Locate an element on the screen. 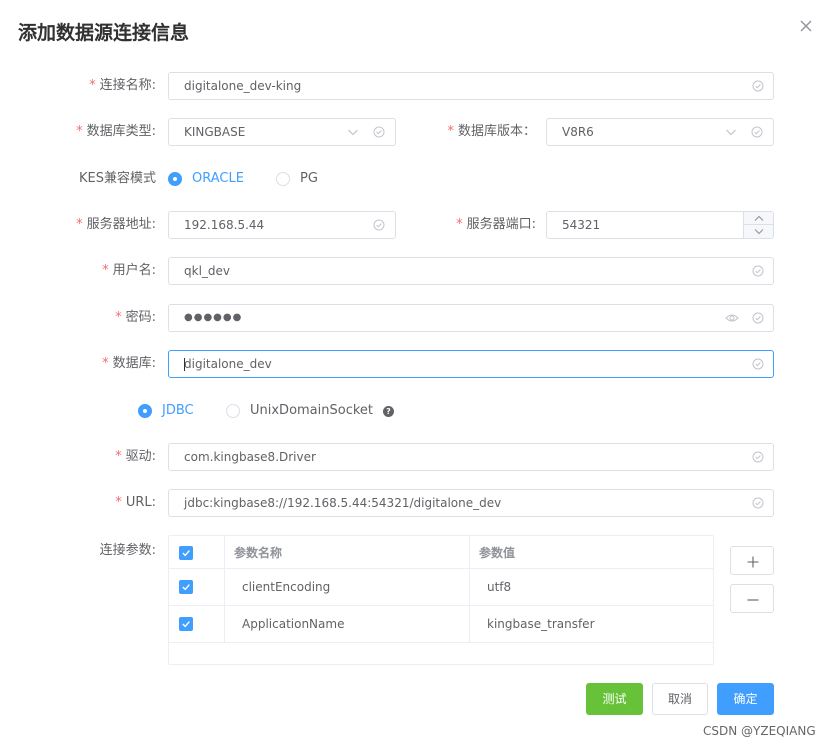 The image size is (833, 749). driver-label-text: 驱动: is located at coordinates (140, 456).